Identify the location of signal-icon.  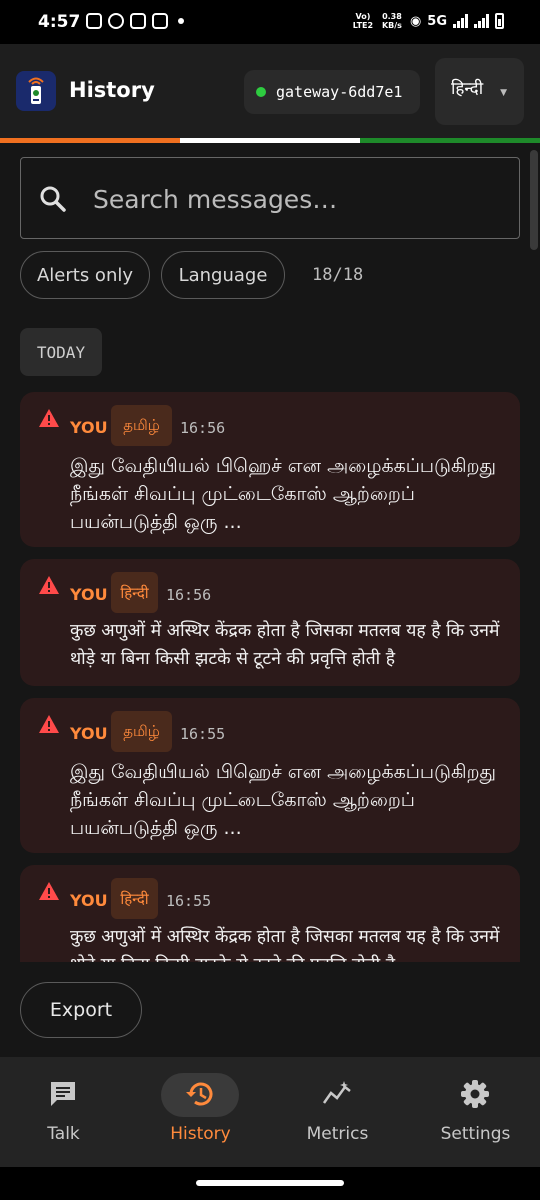
(460, 21).